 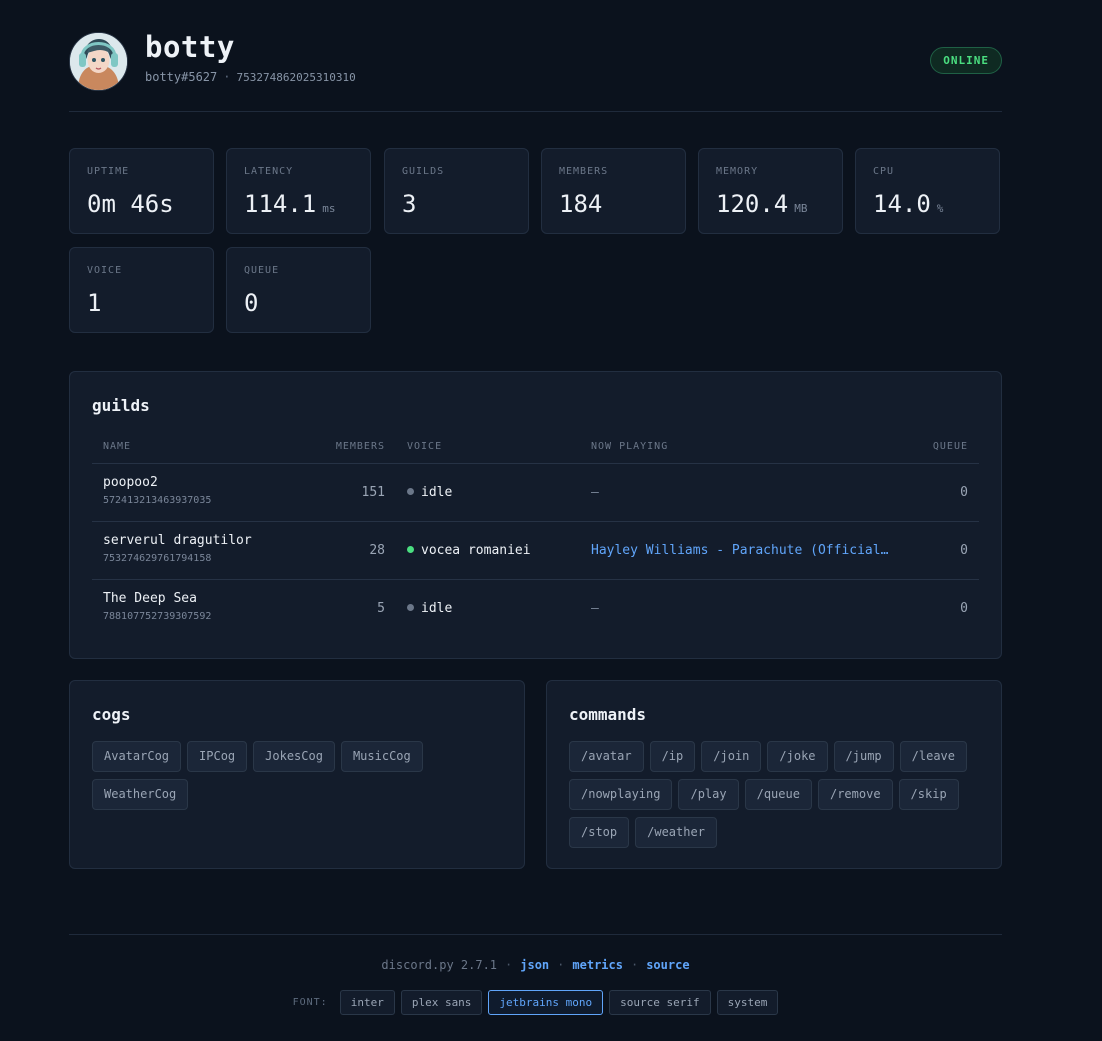 What do you see at coordinates (157, 616) in the screenshot?
I see `guild-id: 788107752739307592` at bounding box center [157, 616].